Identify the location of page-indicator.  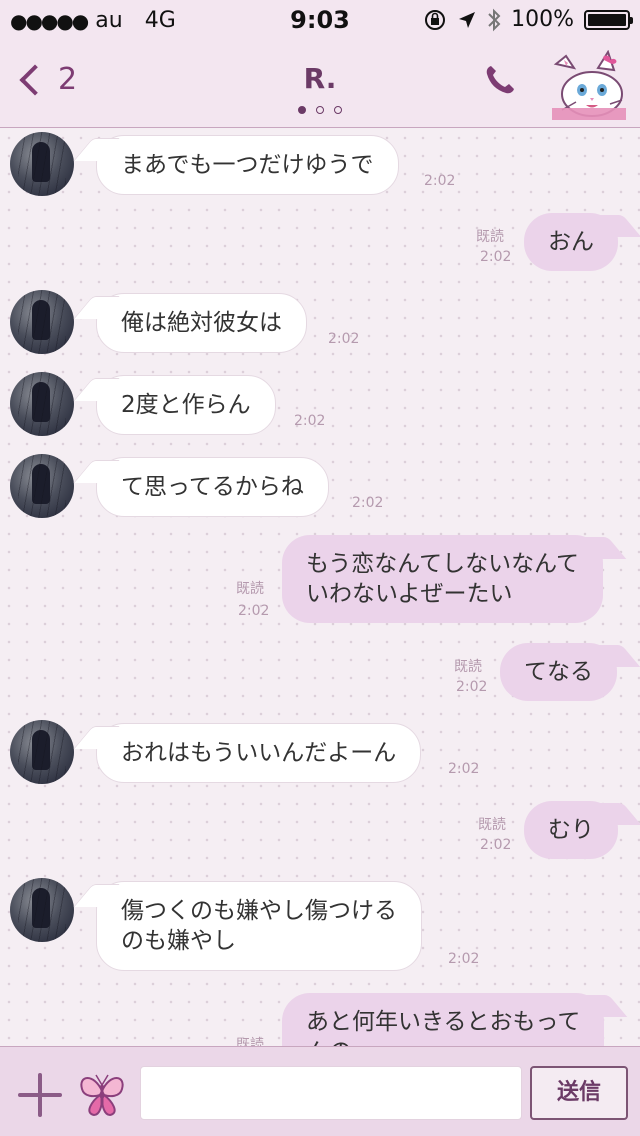
(320, 110).